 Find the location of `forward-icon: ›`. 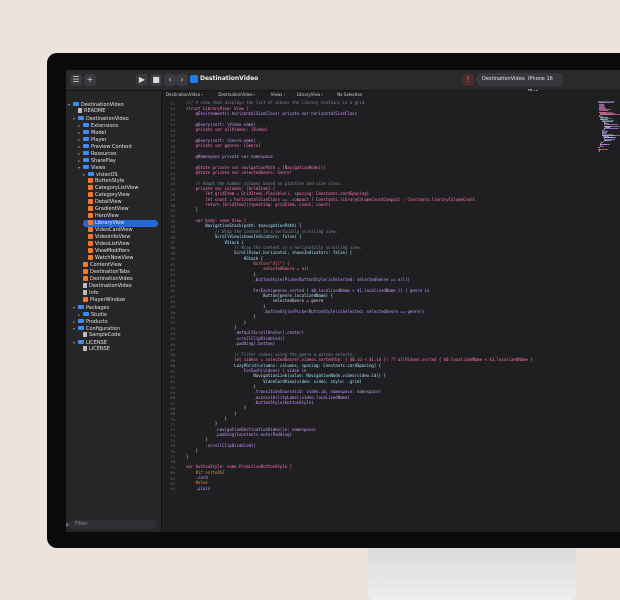

forward-icon: › is located at coordinates (182, 80).